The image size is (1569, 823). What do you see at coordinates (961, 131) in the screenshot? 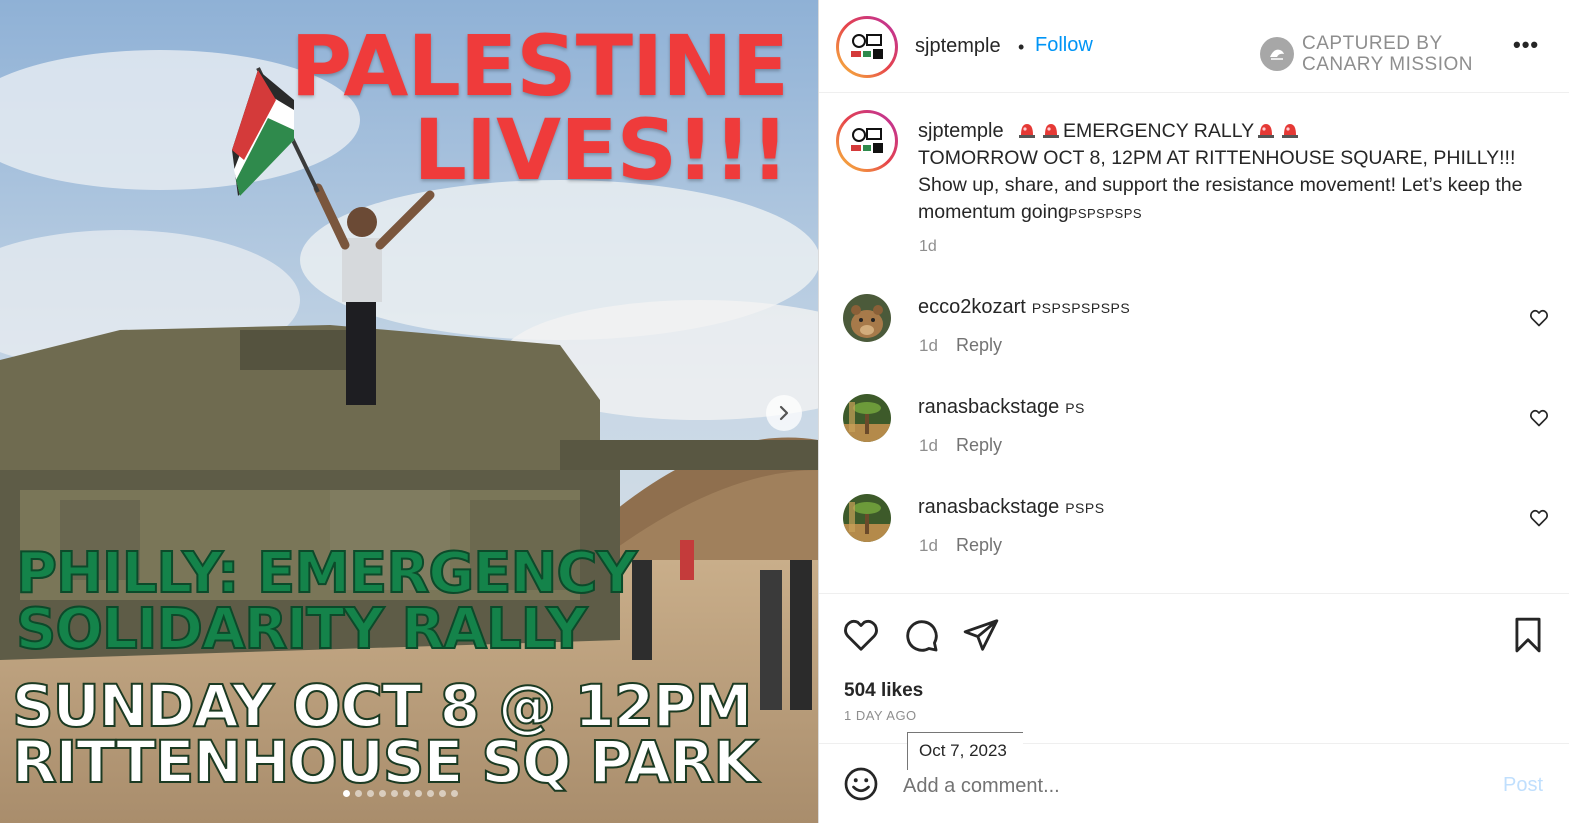
I see `caption-username: sjptemple` at bounding box center [961, 131].